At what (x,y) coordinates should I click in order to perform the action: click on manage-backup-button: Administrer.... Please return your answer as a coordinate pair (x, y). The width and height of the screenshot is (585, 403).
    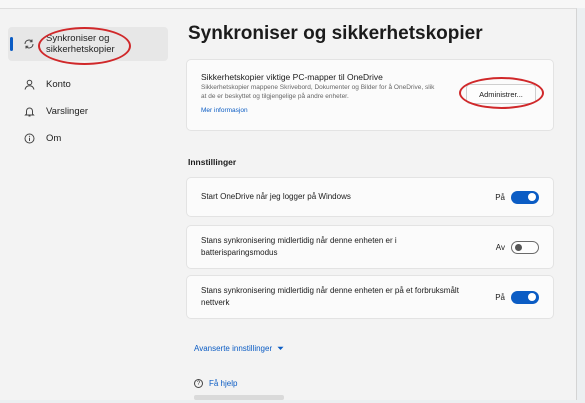
    Looking at the image, I should click on (501, 94).